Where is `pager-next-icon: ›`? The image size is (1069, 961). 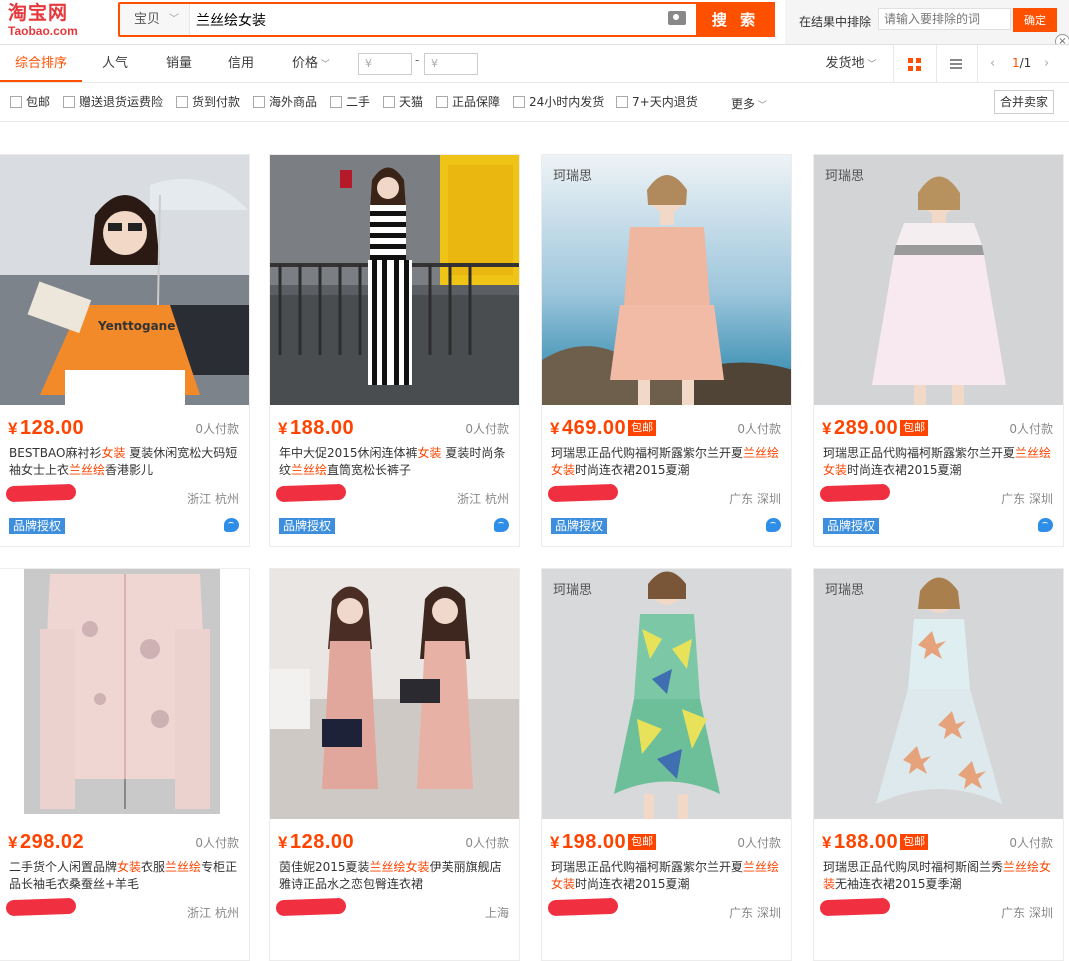 pager-next-icon: › is located at coordinates (1046, 63).